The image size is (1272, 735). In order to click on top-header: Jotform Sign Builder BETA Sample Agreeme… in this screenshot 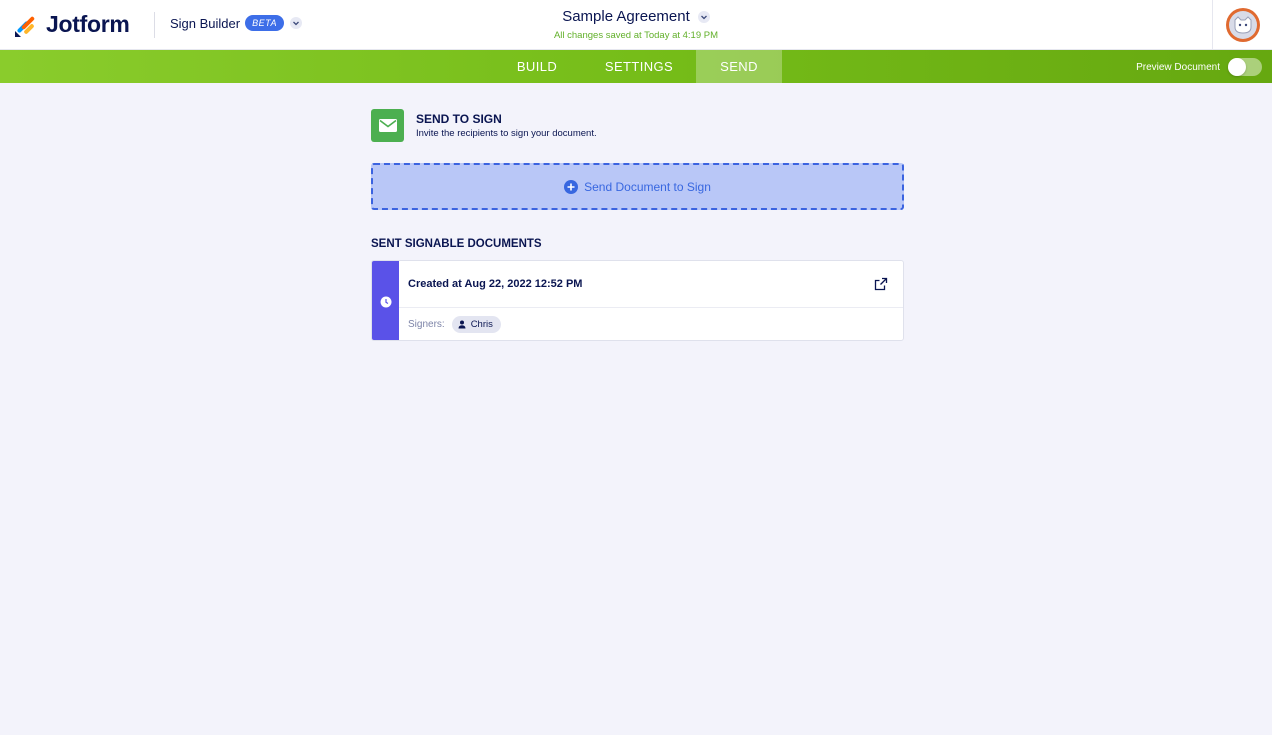, I will do `click(636, 25)`.